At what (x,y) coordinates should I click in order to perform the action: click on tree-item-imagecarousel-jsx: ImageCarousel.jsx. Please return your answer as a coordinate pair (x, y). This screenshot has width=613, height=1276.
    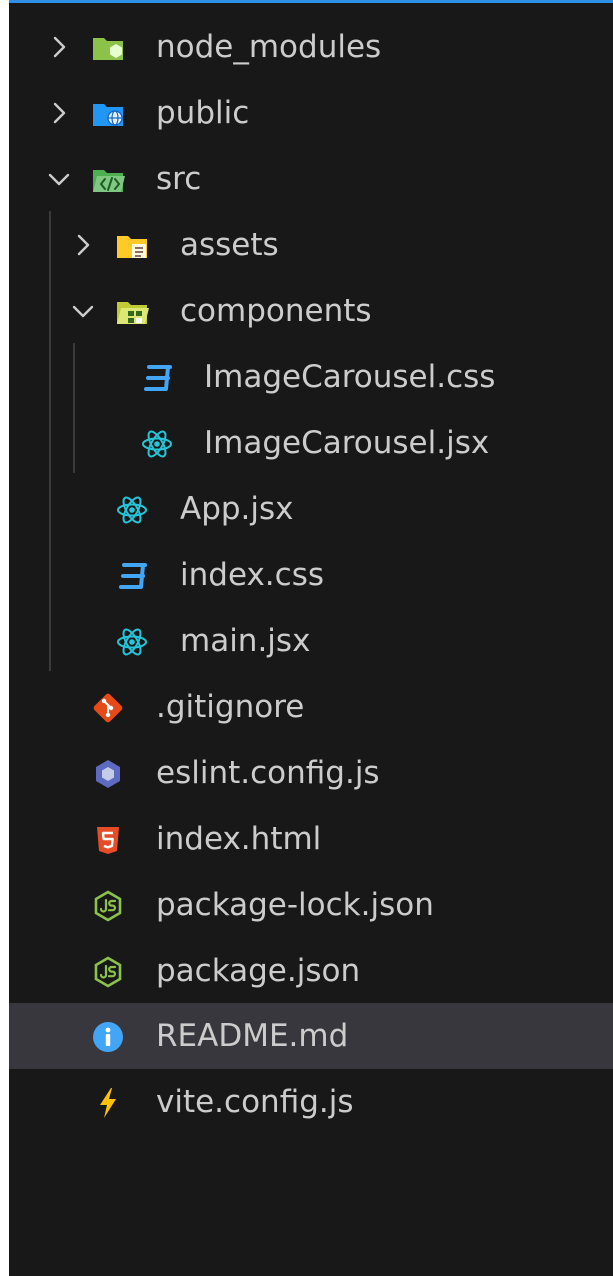
    Looking at the image, I should click on (311, 443).